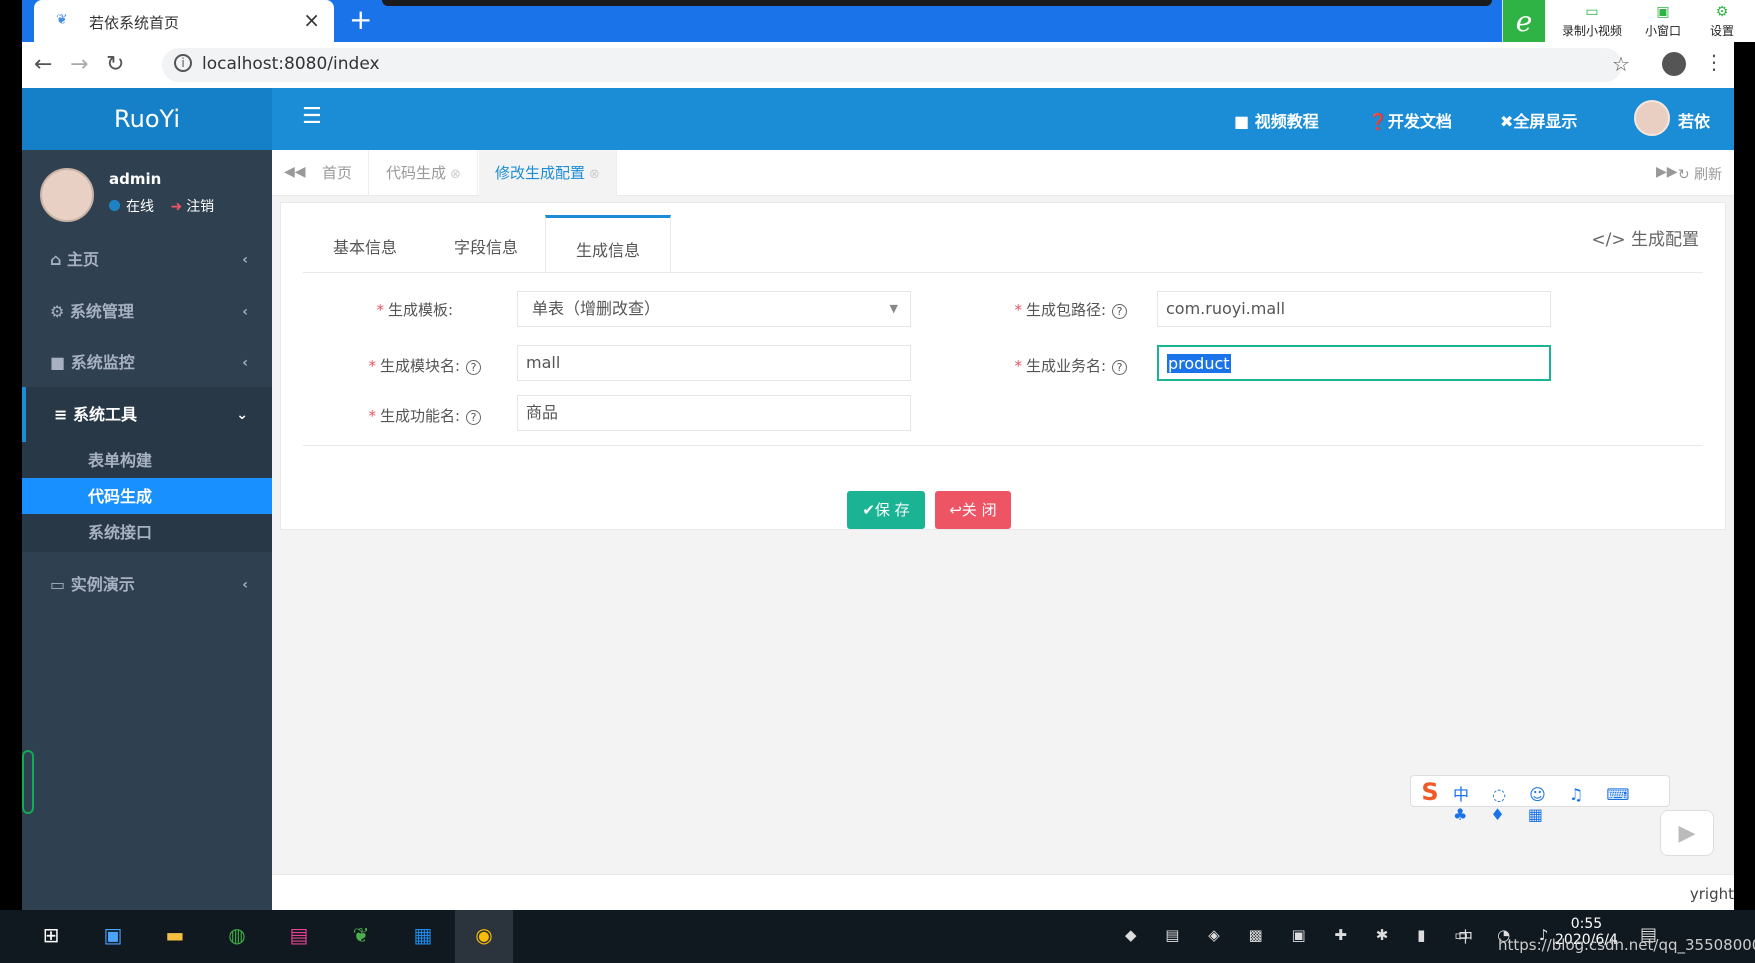 Image resolution: width=1755 pixels, height=963 pixels. Describe the element at coordinates (608, 244) in the screenshot. I see `tab-gen-info: 生成信息` at that location.